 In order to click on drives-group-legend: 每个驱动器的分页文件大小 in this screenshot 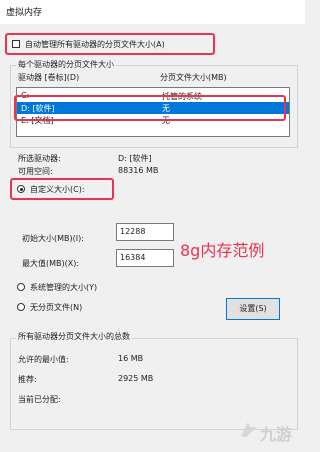, I will do `click(66, 64)`.